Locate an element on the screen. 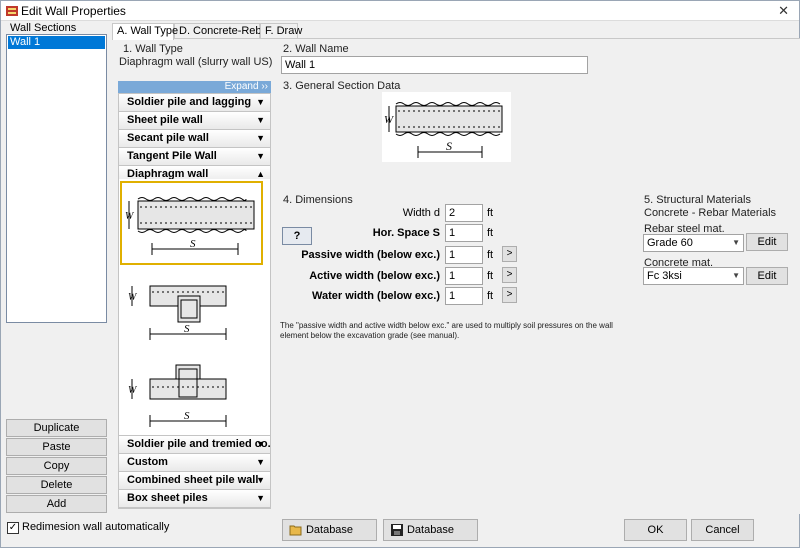 This screenshot has height=548, width=800. diaphragm-option-cross-shape: W S is located at coordinates (191, 396).